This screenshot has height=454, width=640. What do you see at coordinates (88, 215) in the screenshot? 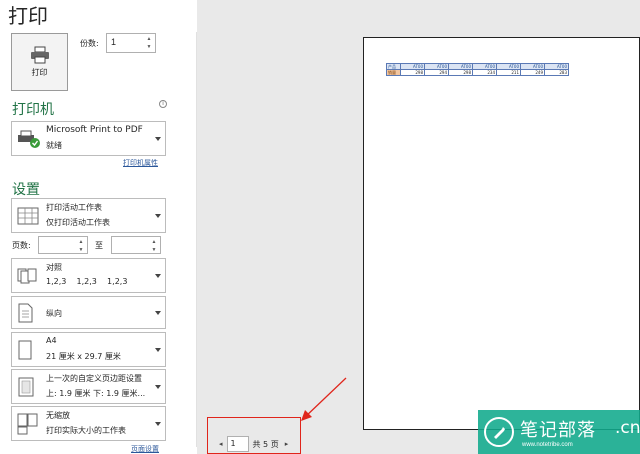
I see `print-scope-select: 打印活动工作表 仅打印活动工作表` at bounding box center [88, 215].